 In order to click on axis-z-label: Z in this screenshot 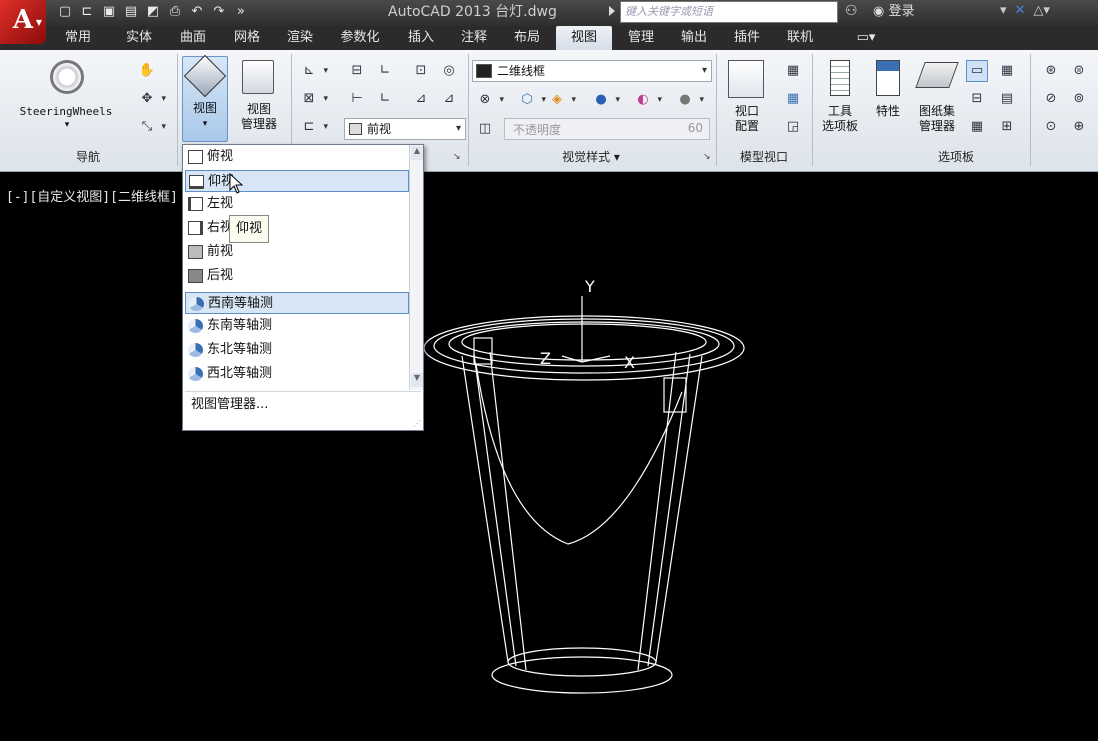, I will do `click(545, 358)`.